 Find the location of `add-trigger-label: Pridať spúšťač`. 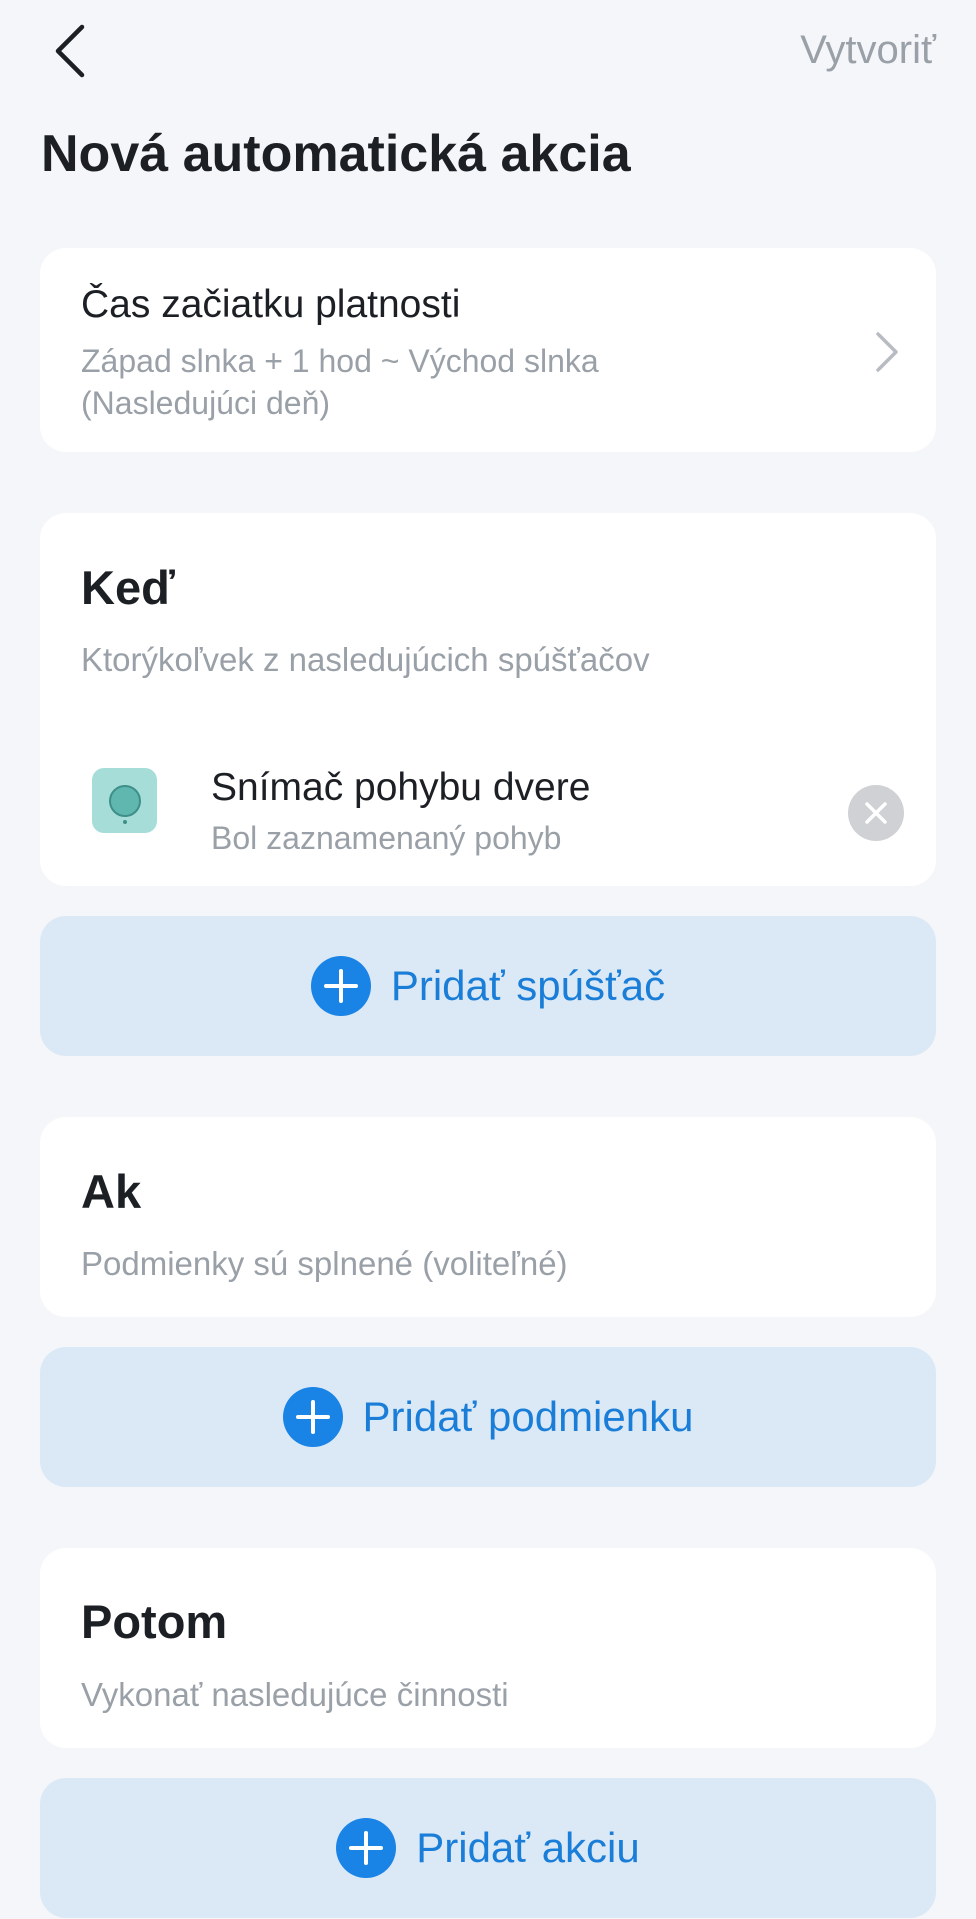

add-trigger-label: Pridať spúšťač is located at coordinates (528, 985).